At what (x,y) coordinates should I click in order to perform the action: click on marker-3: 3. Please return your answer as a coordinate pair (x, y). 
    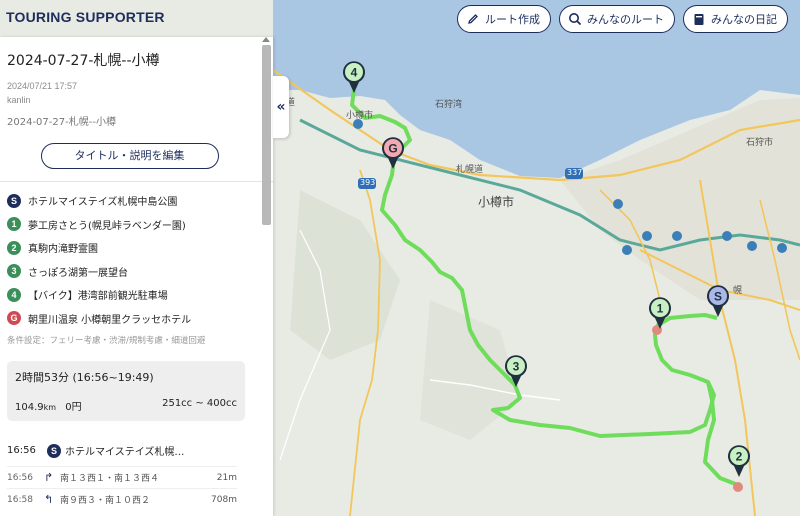
    Looking at the image, I should click on (516, 371).